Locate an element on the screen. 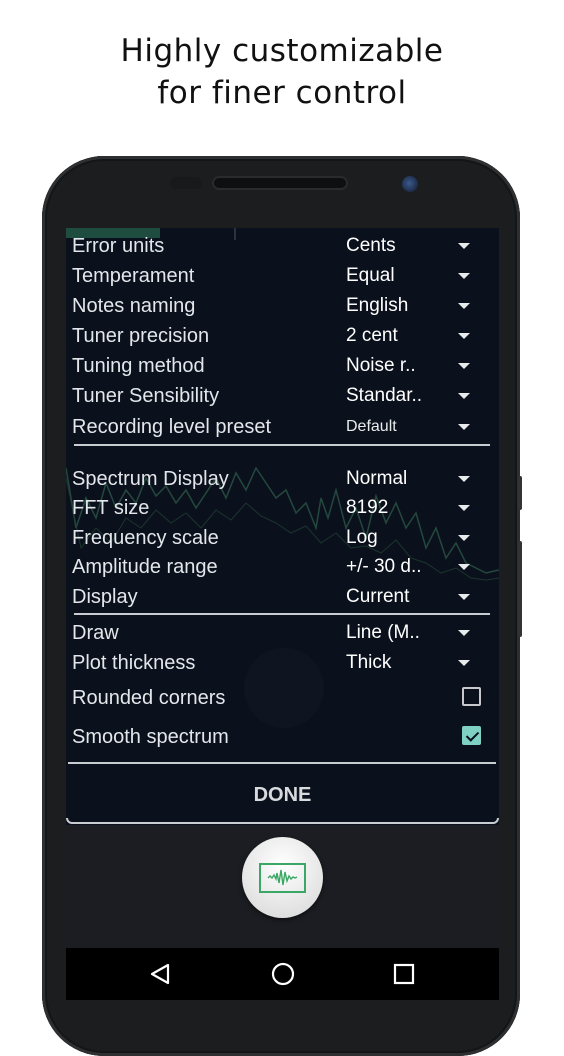  dropdown-value: Standar.. is located at coordinates (384, 396).